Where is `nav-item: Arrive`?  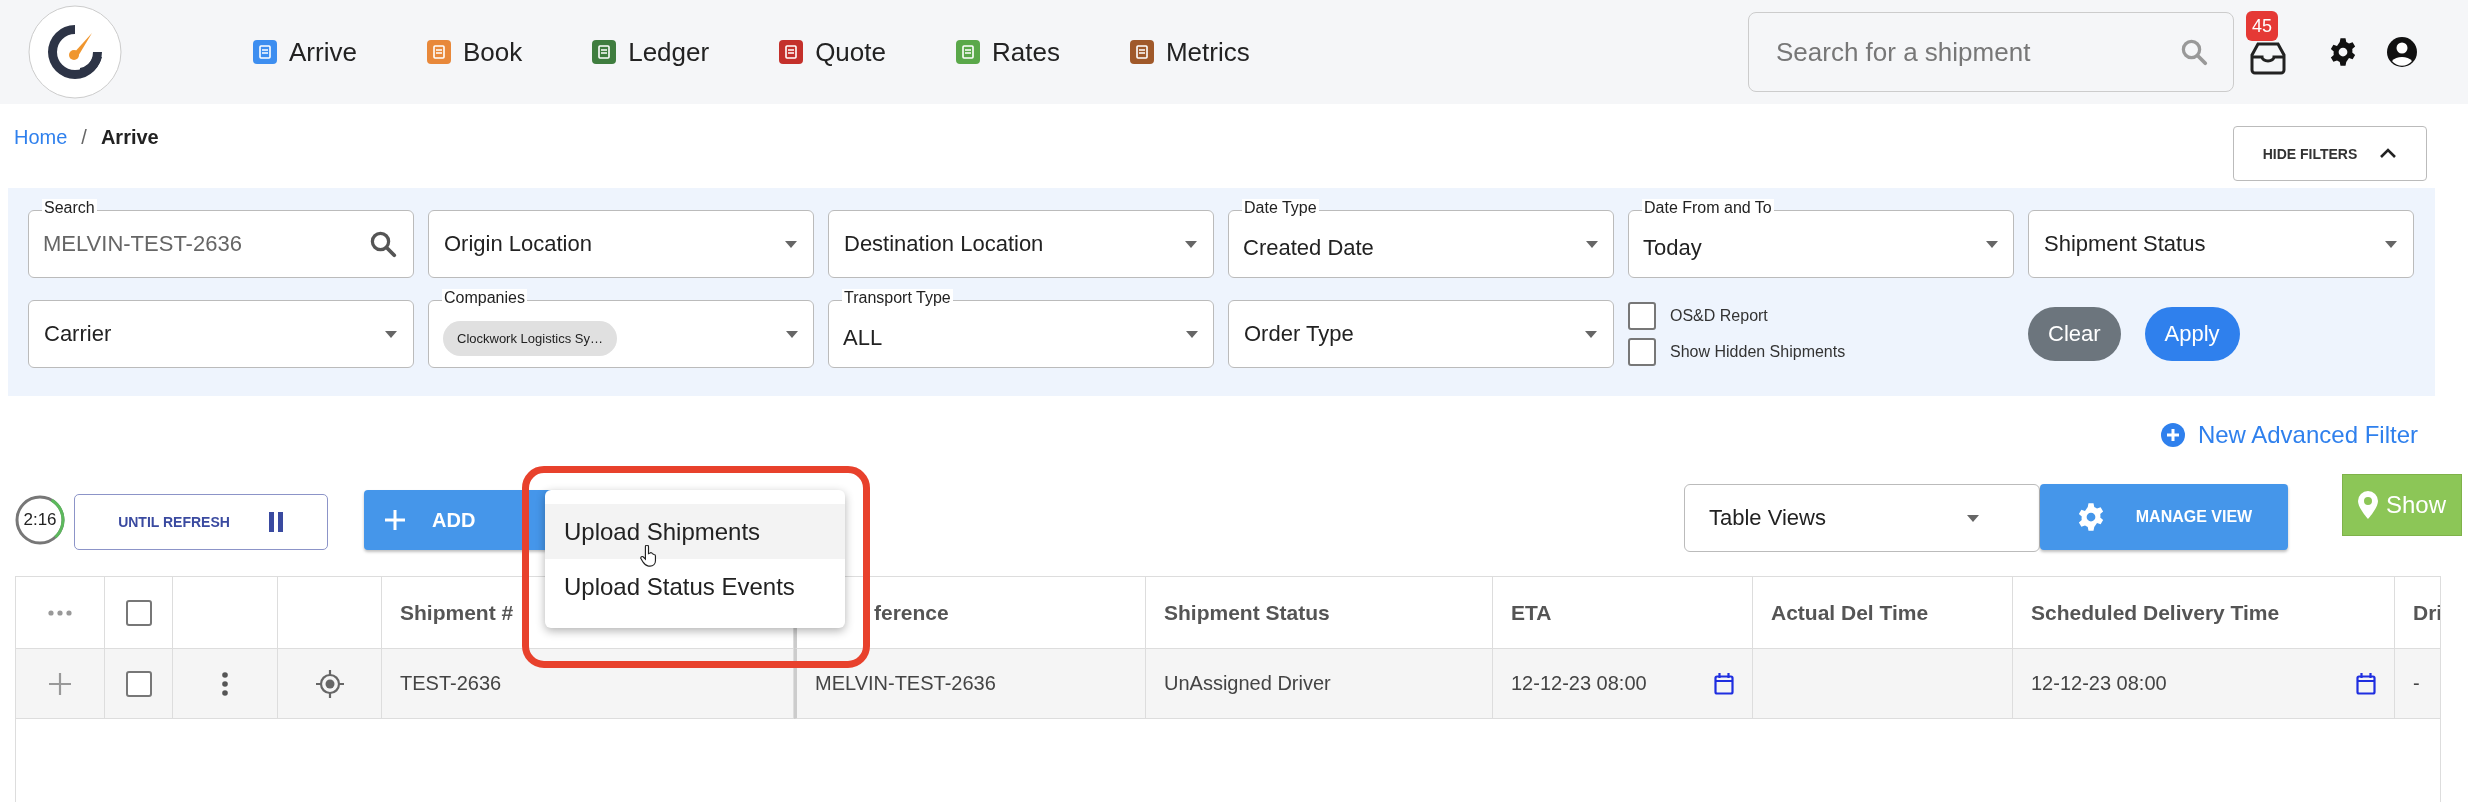
nav-item: Arrive is located at coordinates (305, 52).